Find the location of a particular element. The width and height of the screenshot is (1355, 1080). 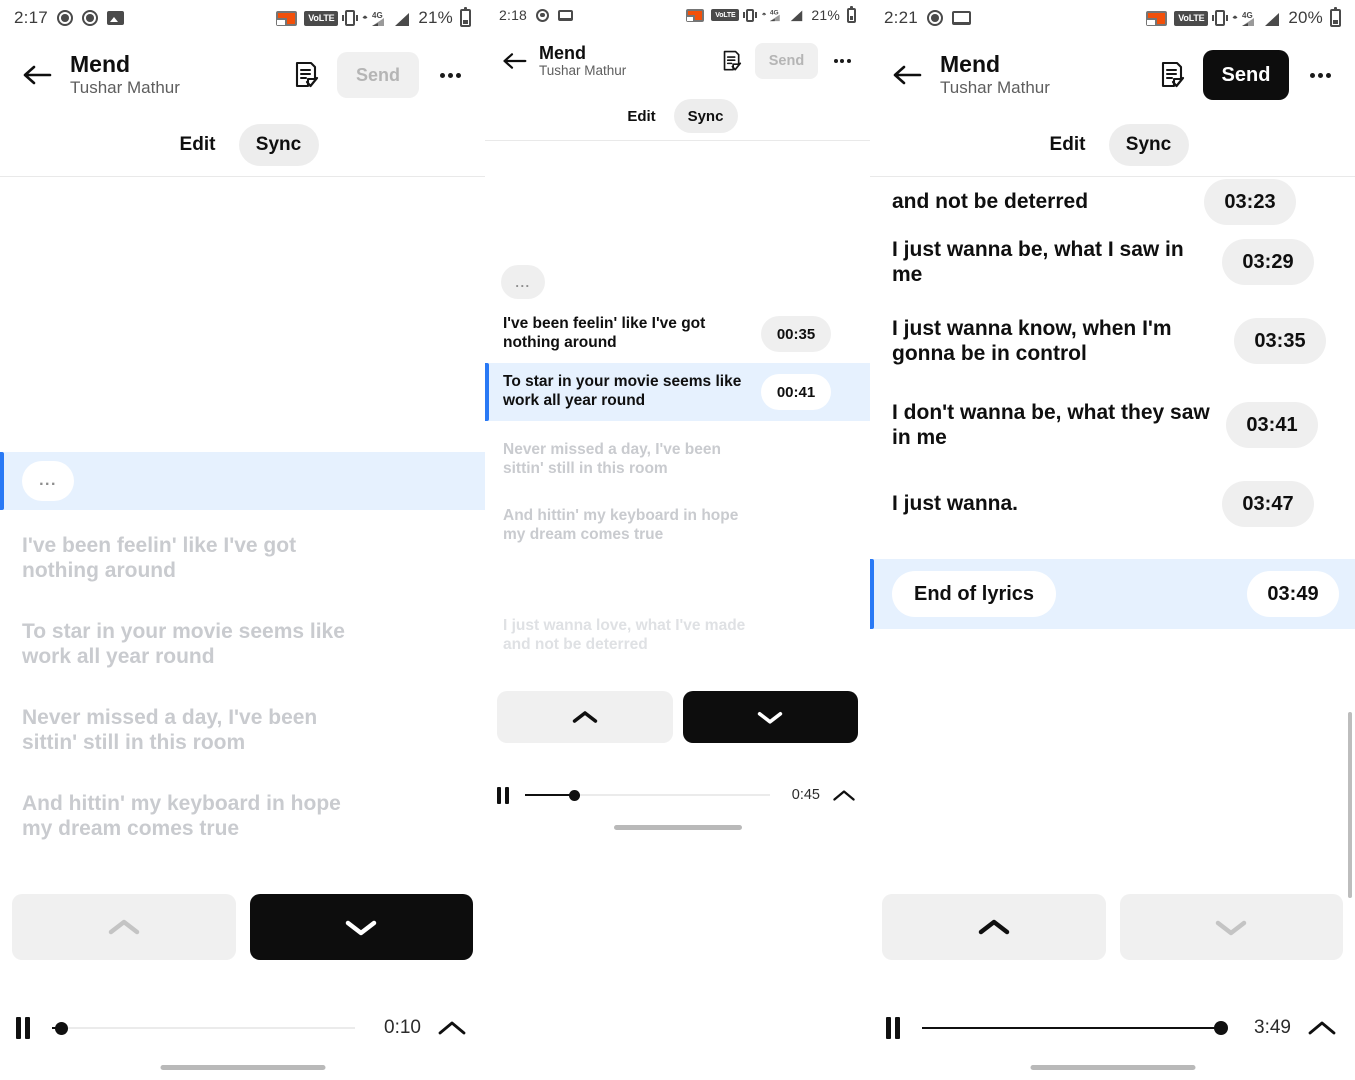

status-bar-2: 2:18 VoLTE 4G 21% is located at coordinates (677, 15).